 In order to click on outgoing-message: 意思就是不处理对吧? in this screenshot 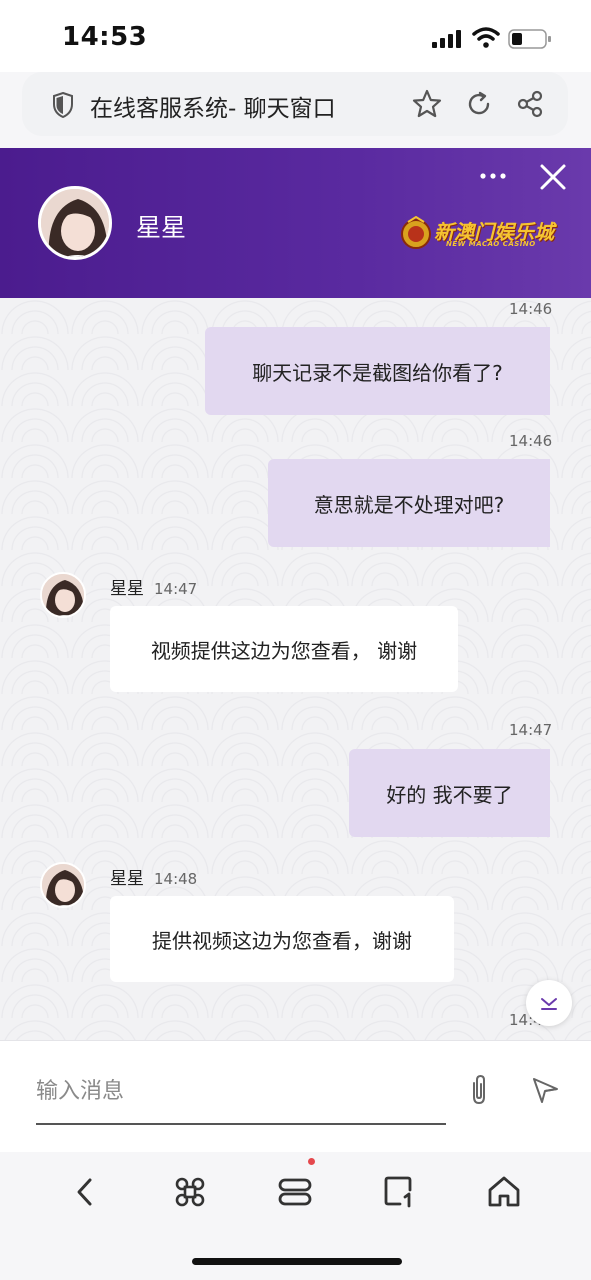, I will do `click(409, 503)`.